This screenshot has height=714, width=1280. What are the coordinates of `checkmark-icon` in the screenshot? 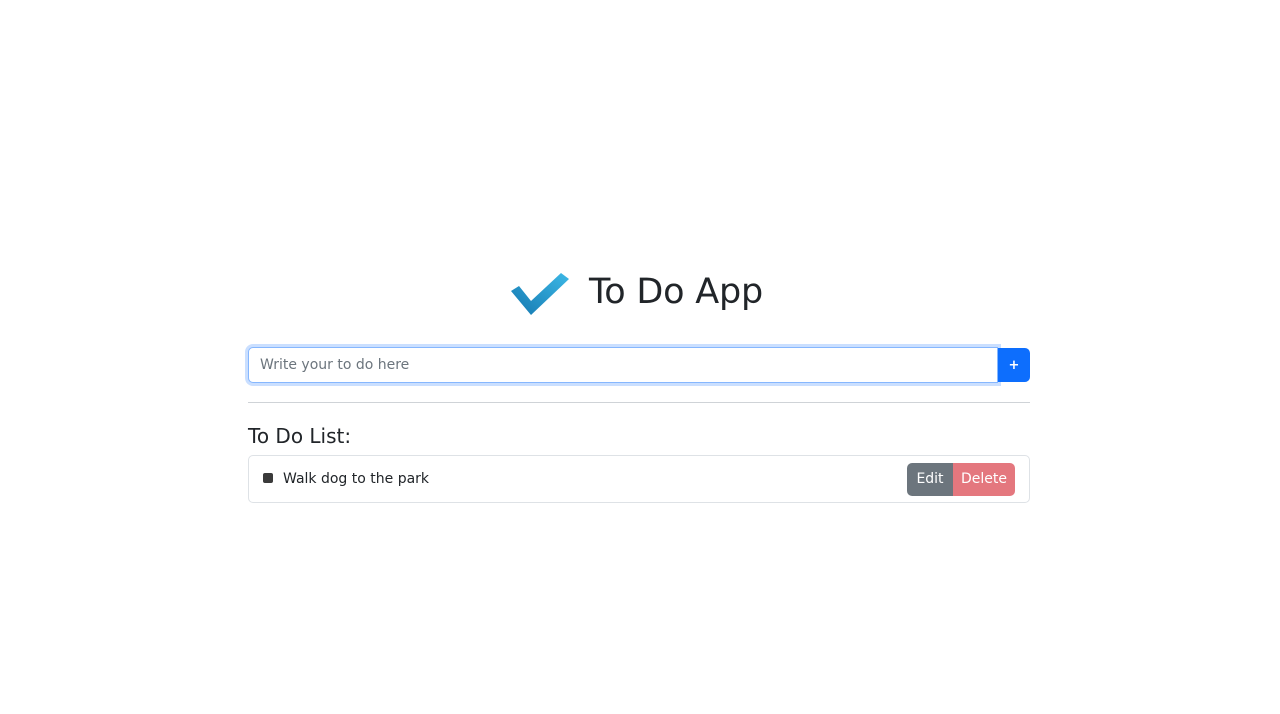 It's located at (539, 294).